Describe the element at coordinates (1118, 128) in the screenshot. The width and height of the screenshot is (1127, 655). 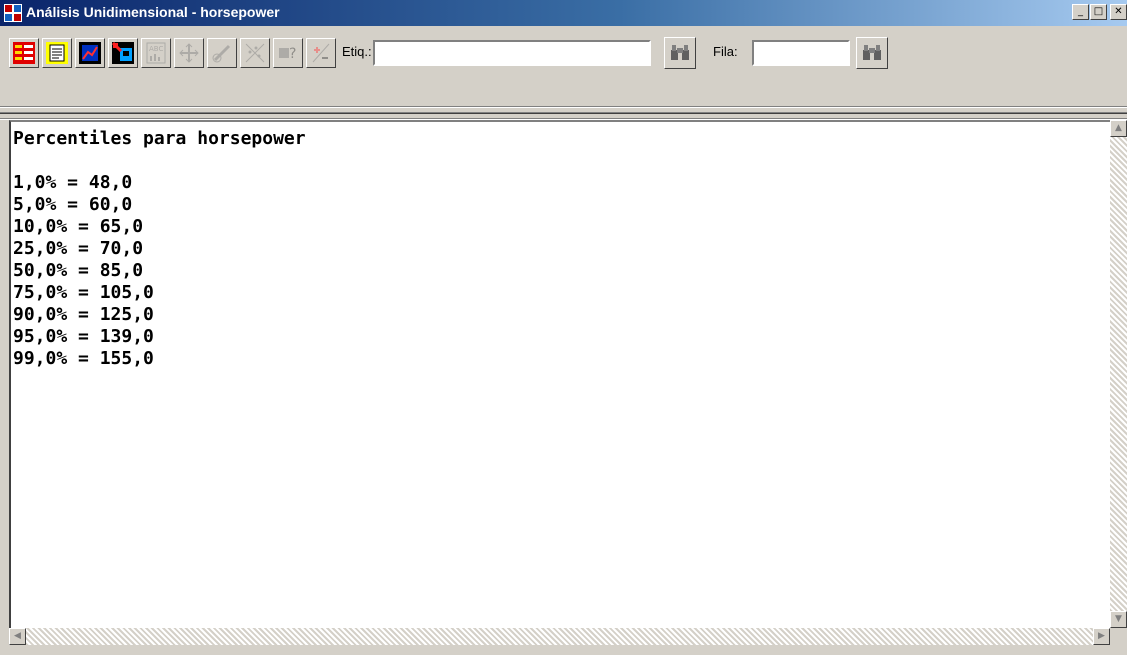
I see `scroll-up-button: ▲` at that location.